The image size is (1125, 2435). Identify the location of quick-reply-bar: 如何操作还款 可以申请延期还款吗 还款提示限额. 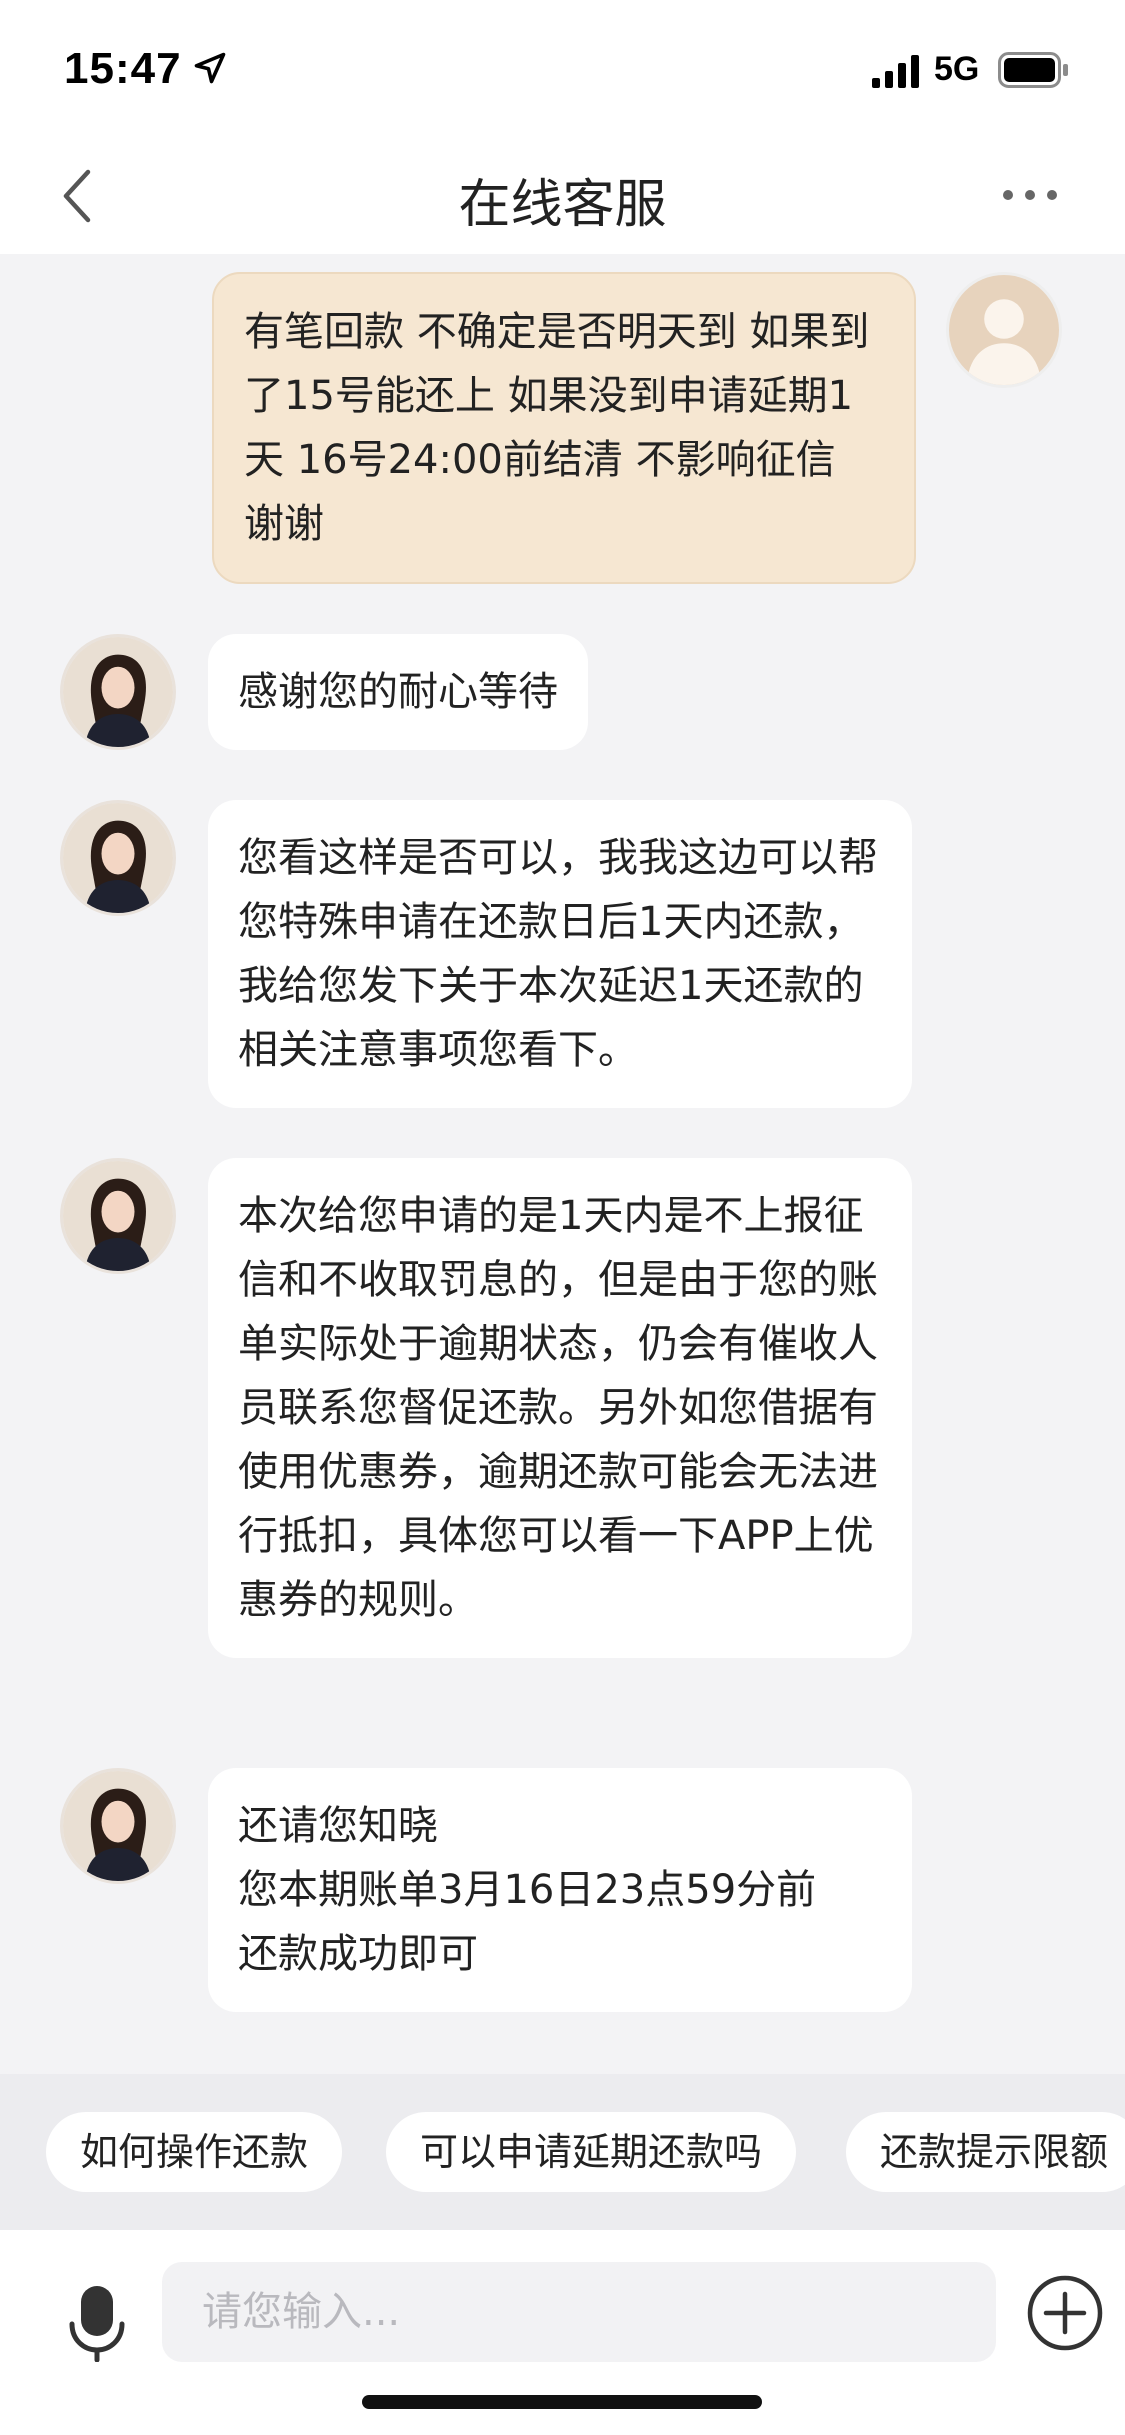
(562, 2152).